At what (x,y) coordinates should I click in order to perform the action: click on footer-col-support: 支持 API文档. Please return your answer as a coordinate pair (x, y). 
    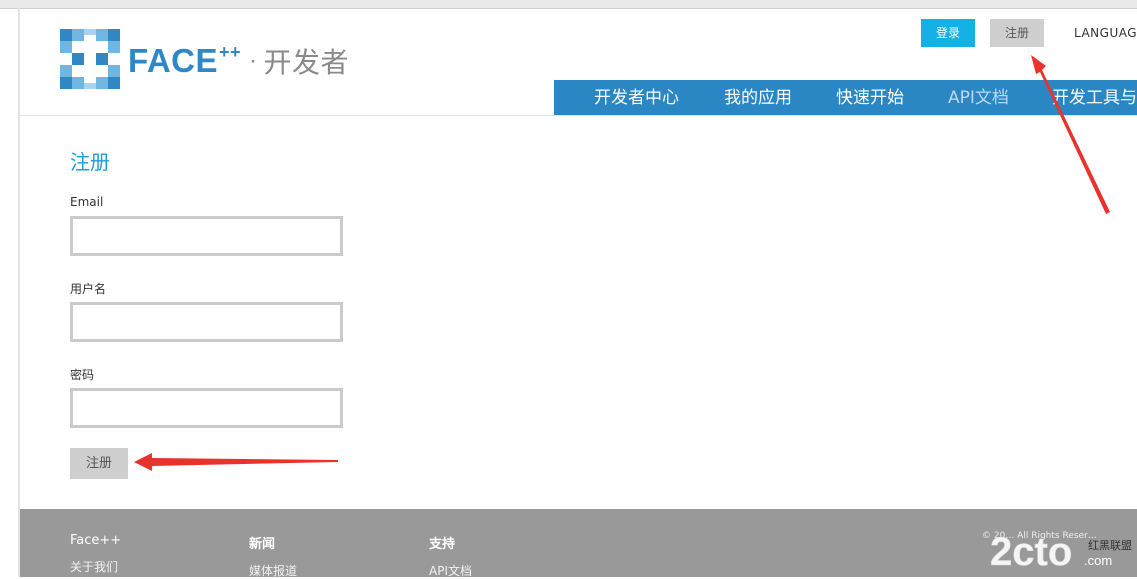
    Looking at the image, I should click on (450, 555).